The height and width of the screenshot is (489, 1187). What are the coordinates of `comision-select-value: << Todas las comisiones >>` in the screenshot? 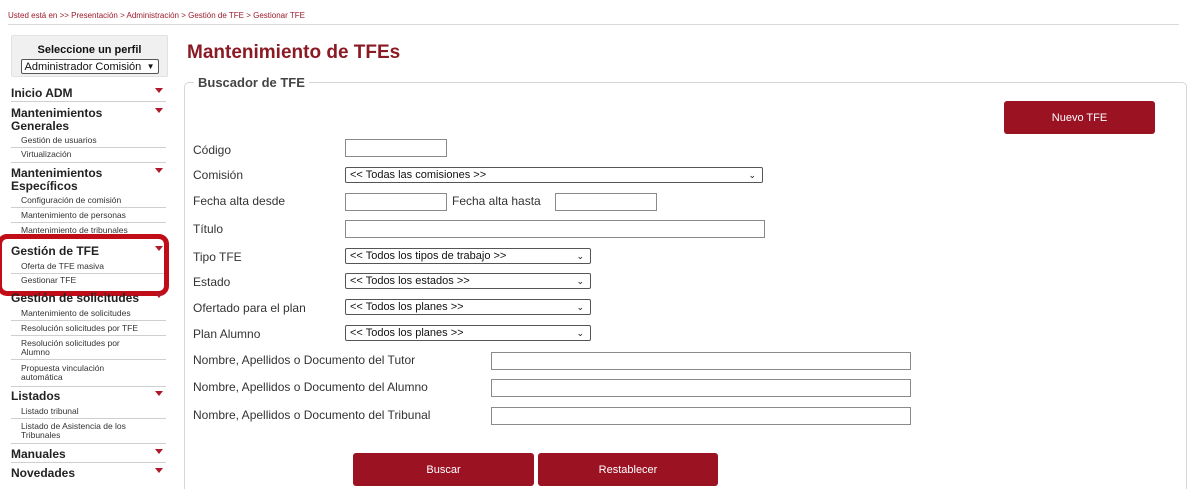 It's located at (418, 175).